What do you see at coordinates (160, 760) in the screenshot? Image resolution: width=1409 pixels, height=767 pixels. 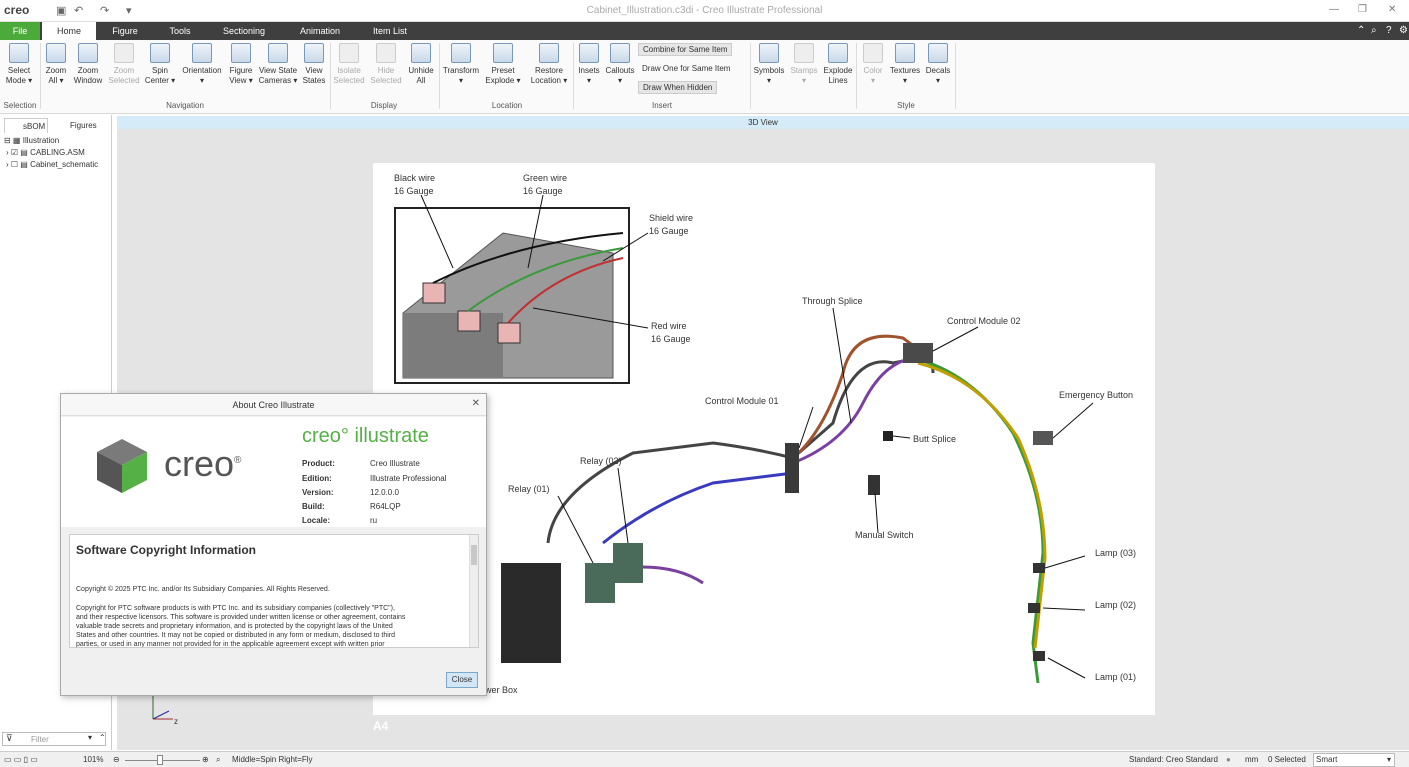 I see `zoom-slider-thumb` at bounding box center [160, 760].